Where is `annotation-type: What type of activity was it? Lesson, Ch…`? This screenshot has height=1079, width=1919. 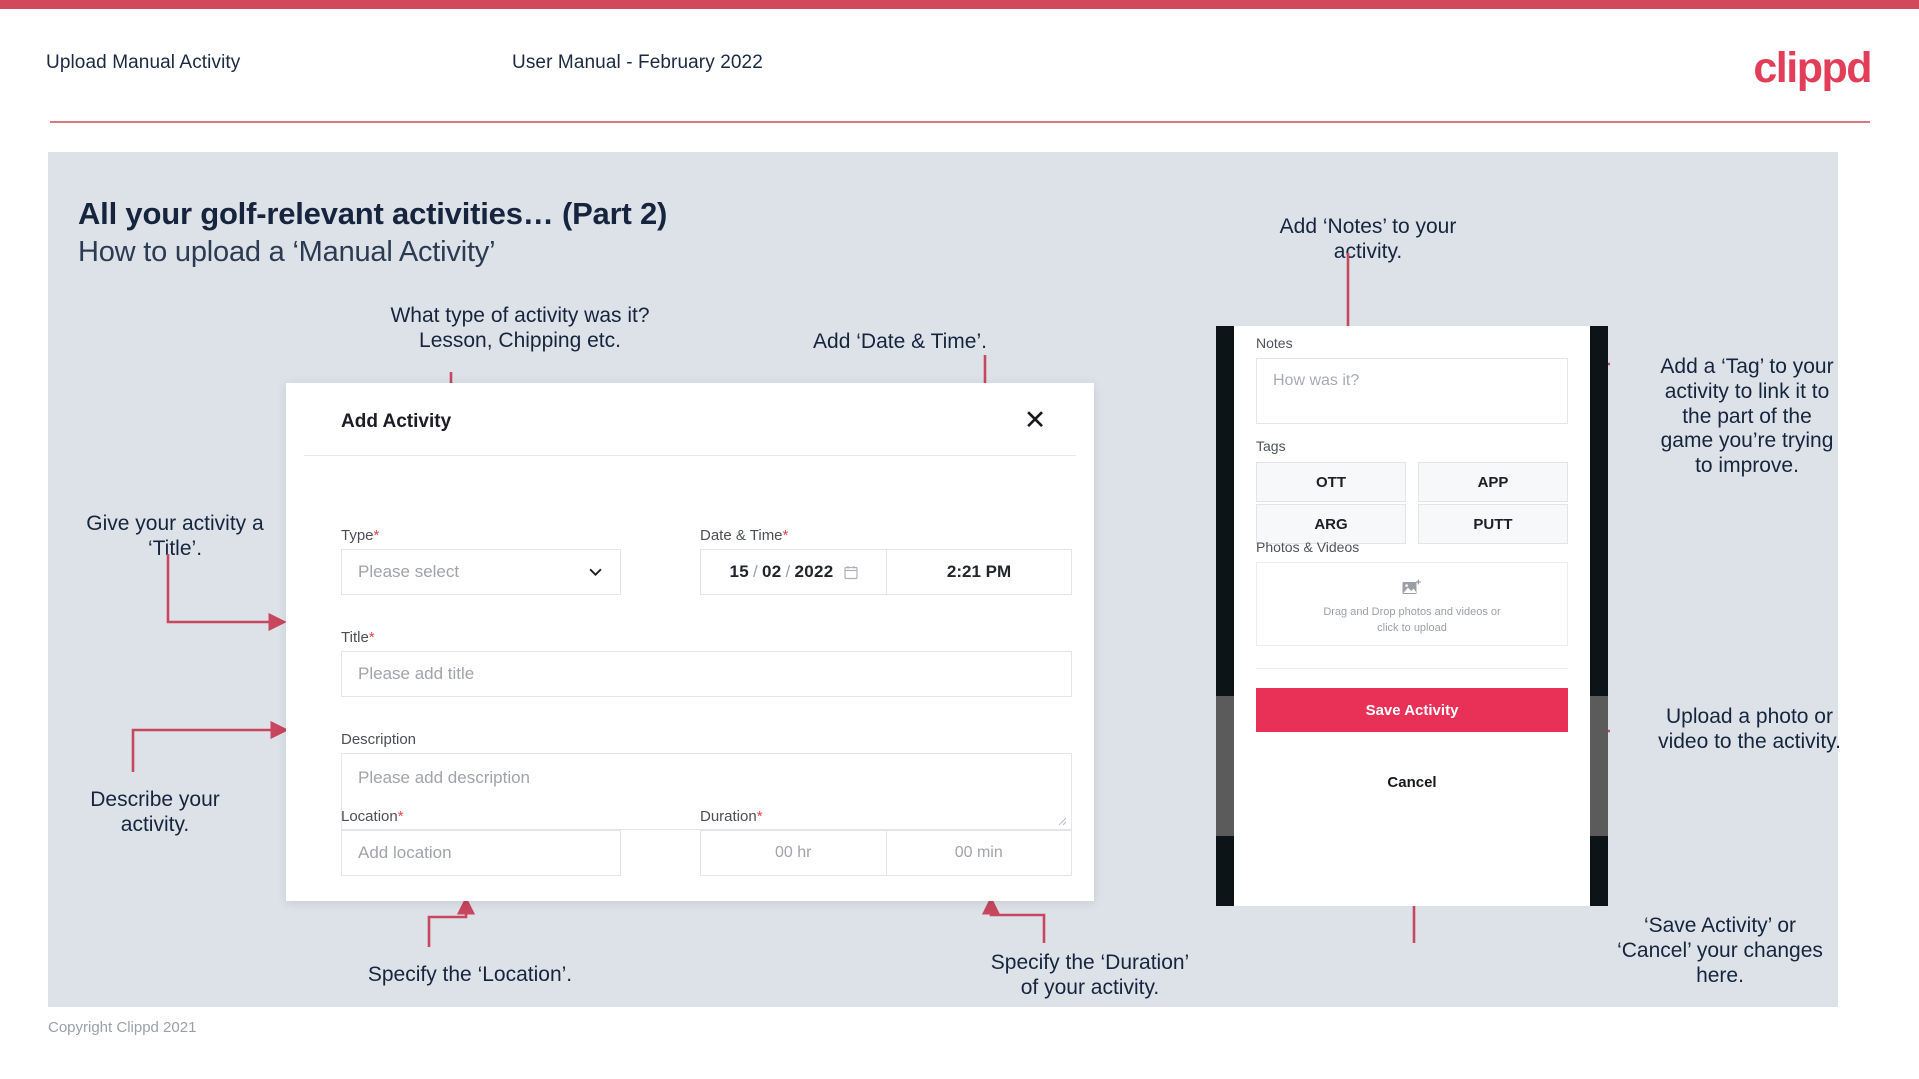 annotation-type: What type of activity was it? Lesson, Ch… is located at coordinates (520, 328).